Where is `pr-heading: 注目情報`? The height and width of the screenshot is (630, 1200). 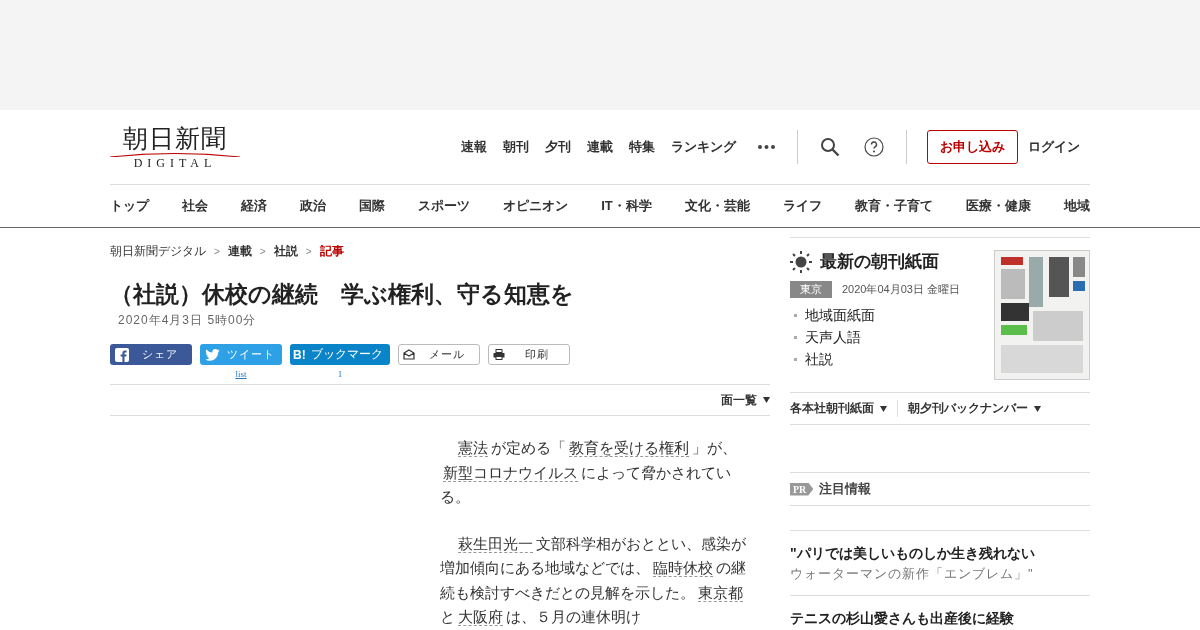 pr-heading: 注目情報 is located at coordinates (845, 489).